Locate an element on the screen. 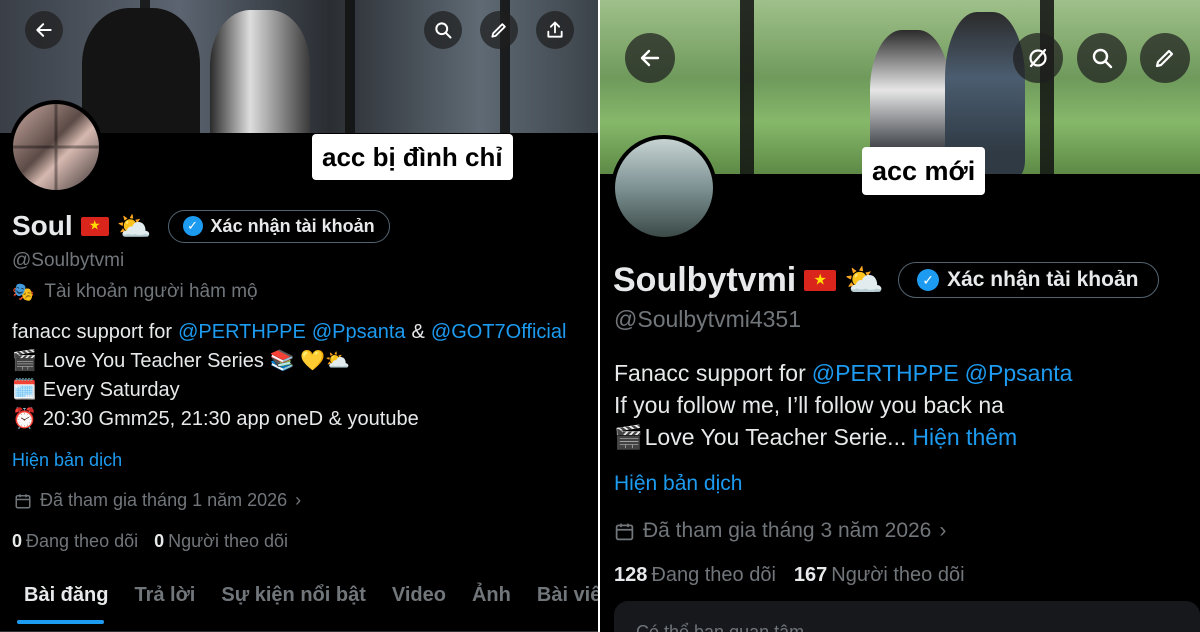 The image size is (1200, 632). caption-stamp: acc bị đình chỉ is located at coordinates (412, 157).